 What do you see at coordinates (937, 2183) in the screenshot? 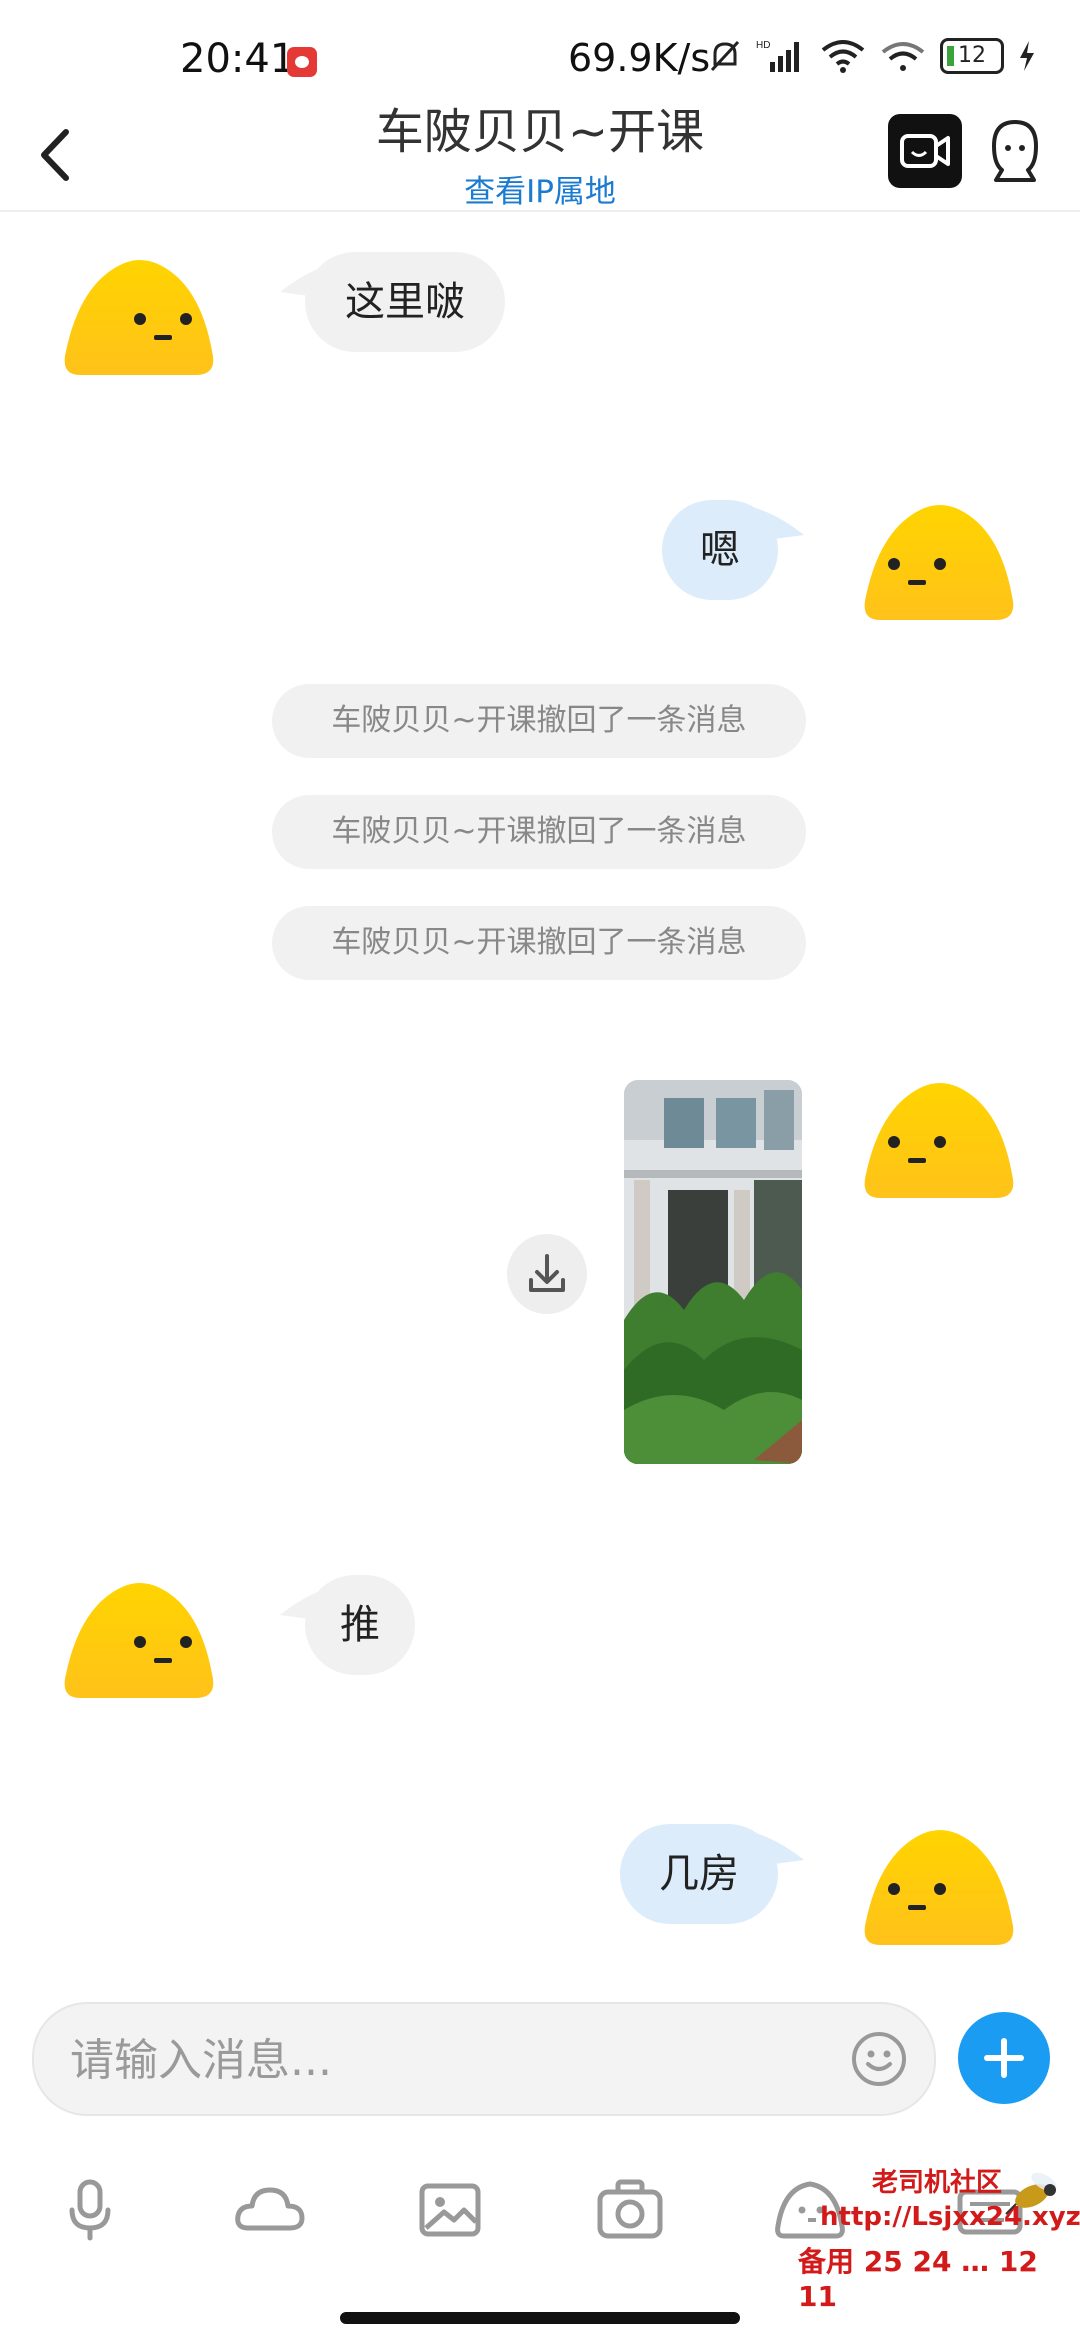
I see `watermark-title: 老司机社区` at bounding box center [937, 2183].